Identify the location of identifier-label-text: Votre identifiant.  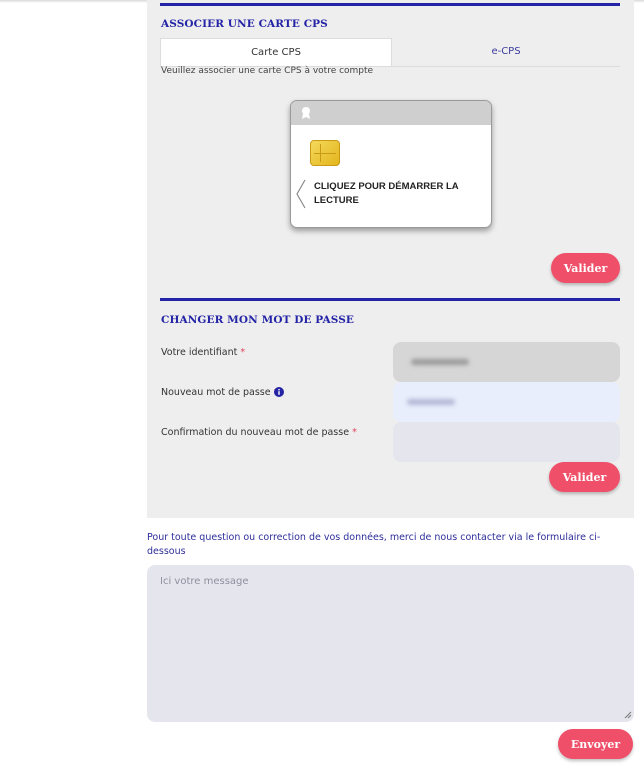
(199, 352).